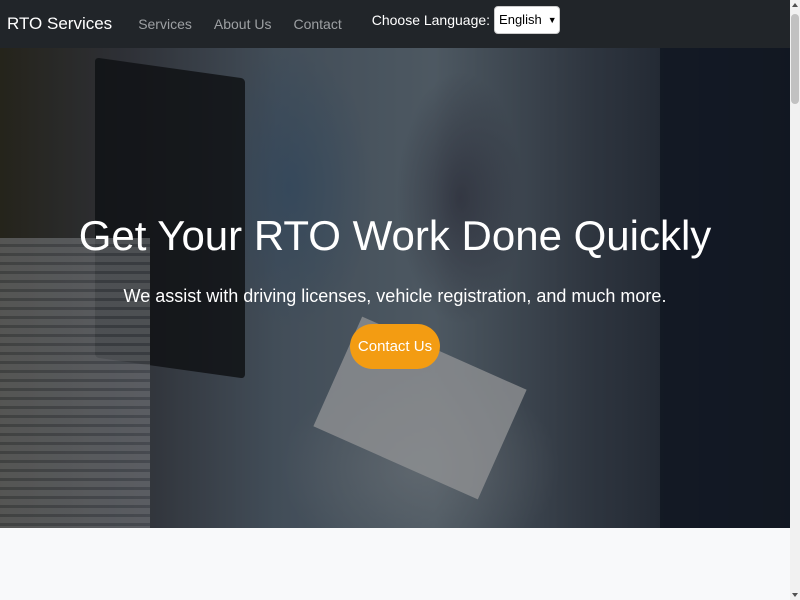  Describe the element at coordinates (520, 19) in the screenshot. I see `language-selected-value: English` at that location.